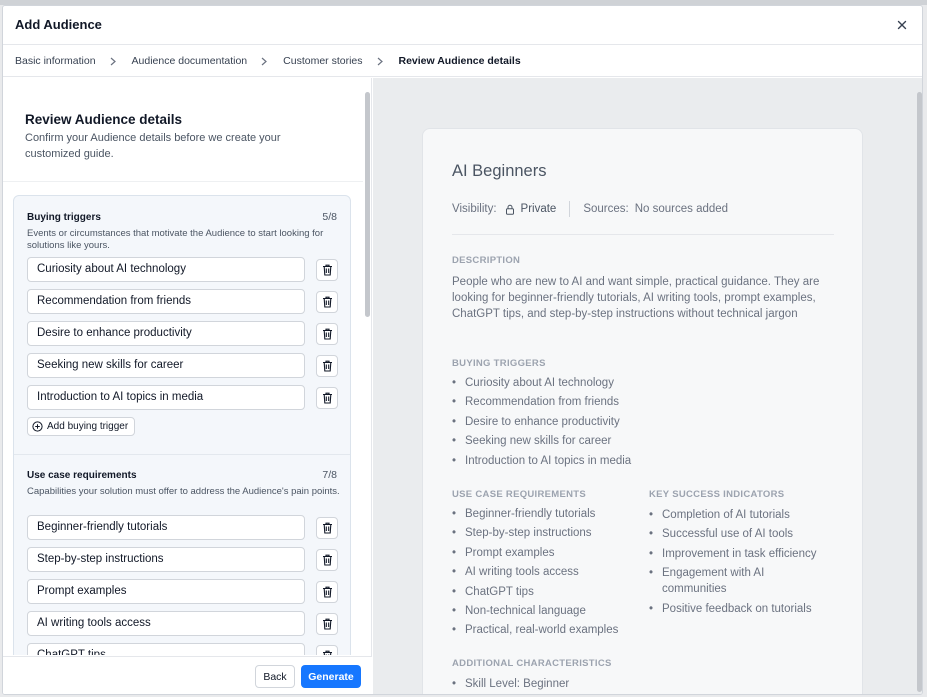 The width and height of the screenshot is (927, 697). I want to click on use-case-count: 7/8, so click(329, 475).